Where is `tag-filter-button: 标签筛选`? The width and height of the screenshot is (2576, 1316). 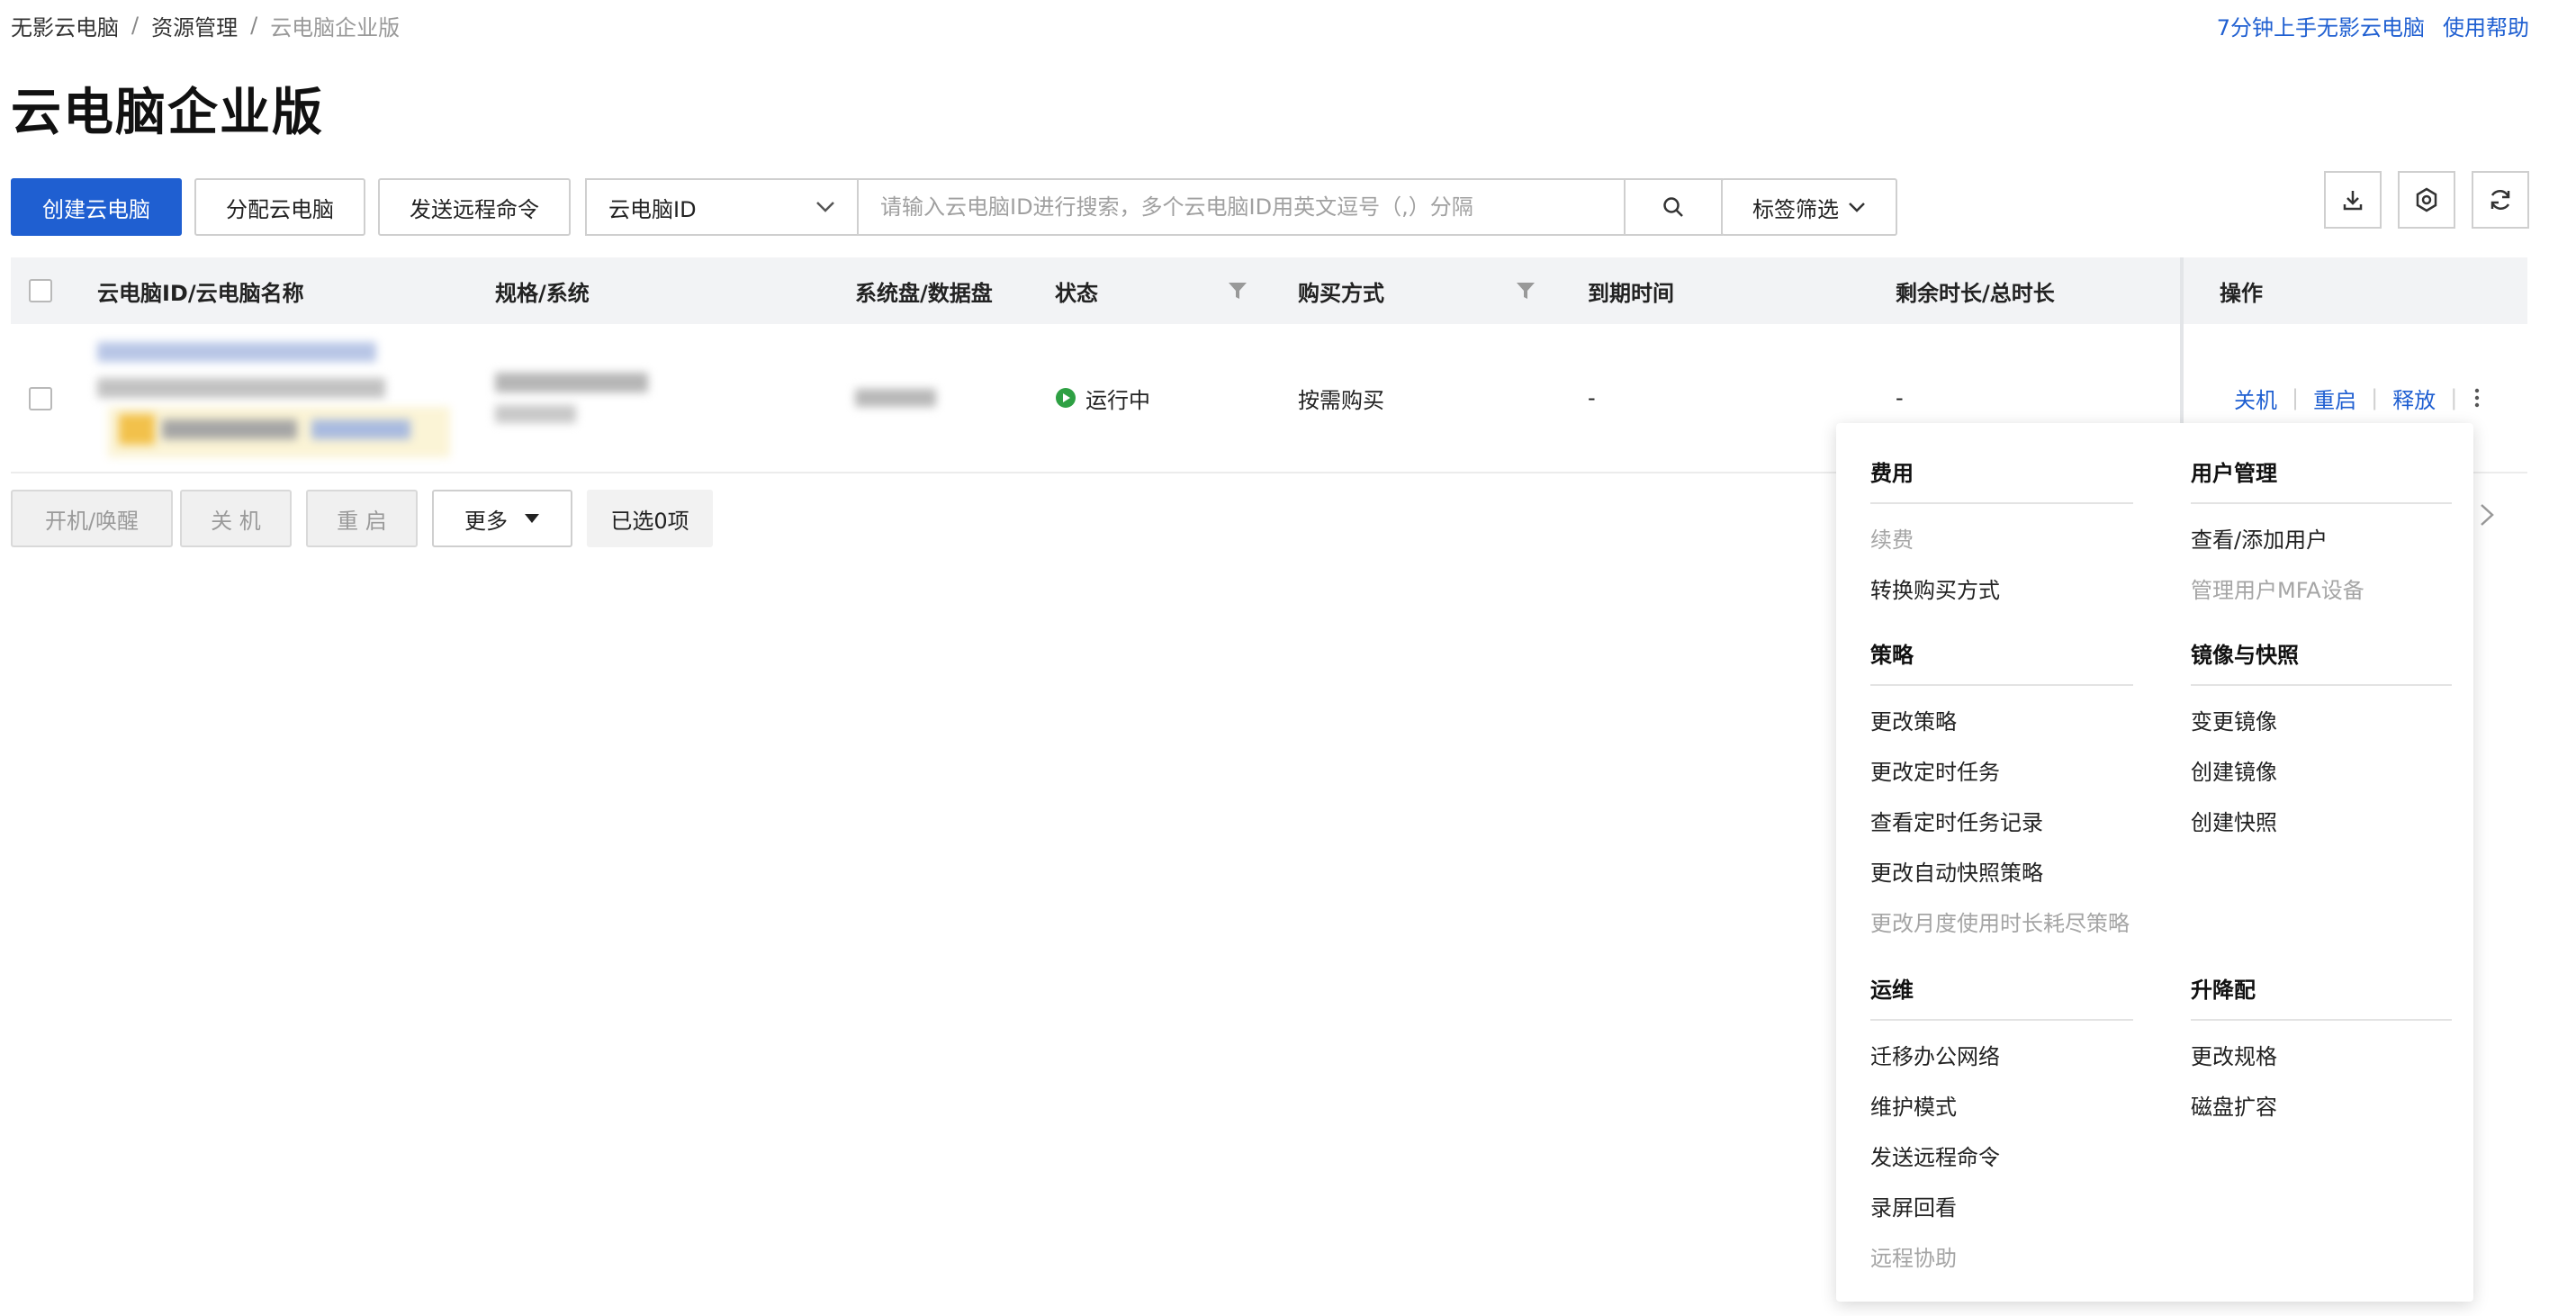
tag-filter-button: 标签筛选 is located at coordinates (1809, 207).